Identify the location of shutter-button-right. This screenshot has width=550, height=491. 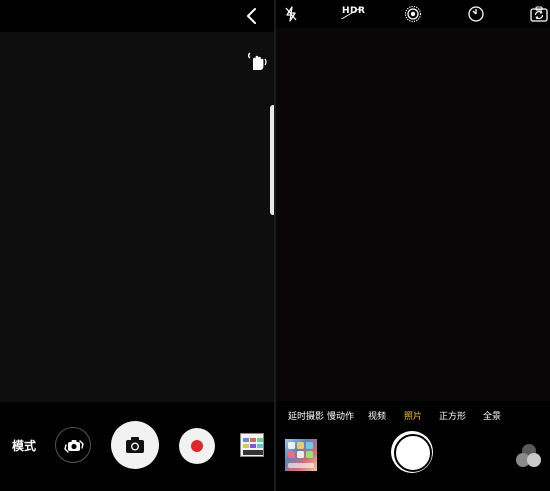
(412, 452).